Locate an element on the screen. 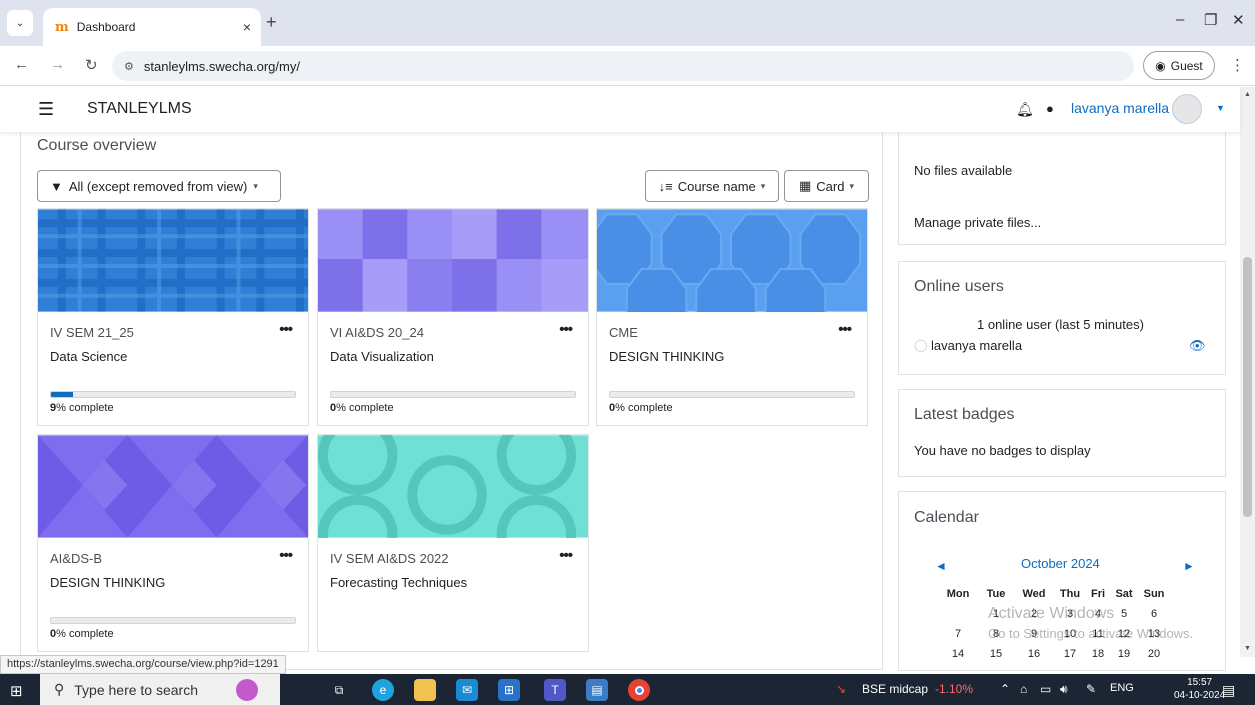 Image resolution: width=1255 pixels, height=705 pixels. site-brand: STANLEYLMS is located at coordinates (139, 109).